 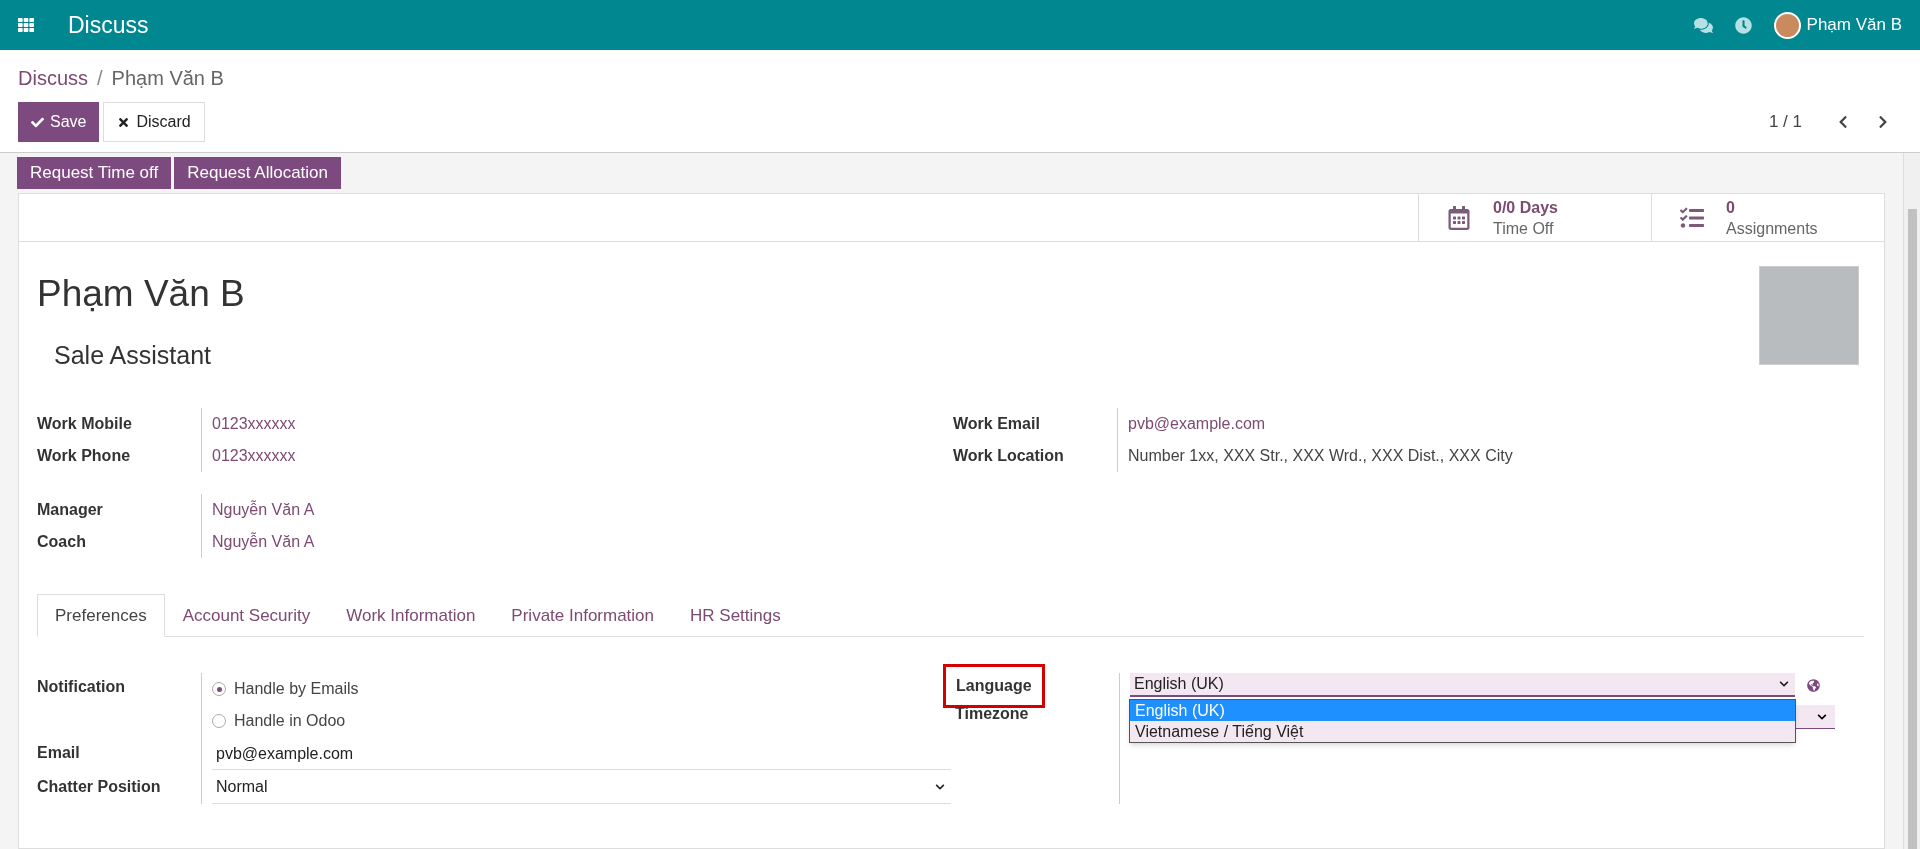 I want to click on field-label: Language, so click(x=994, y=686).